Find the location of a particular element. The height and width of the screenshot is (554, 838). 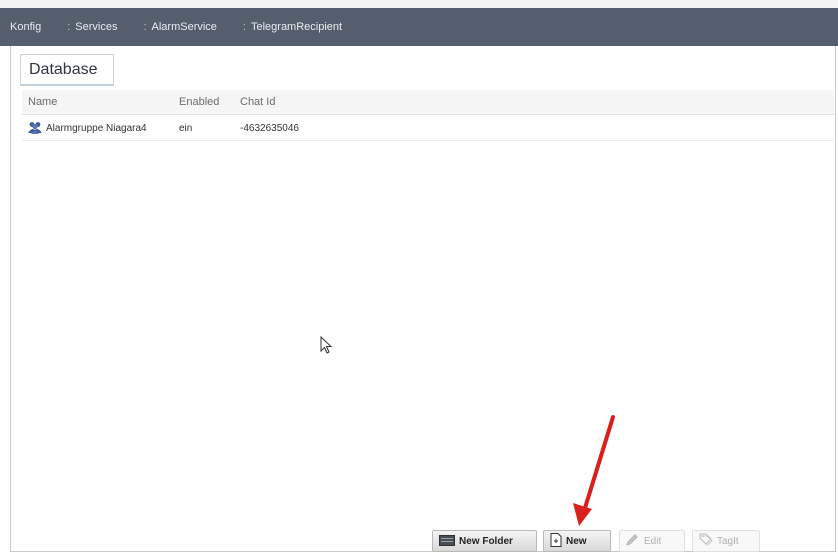

cell-enabled: ein is located at coordinates (186, 128).